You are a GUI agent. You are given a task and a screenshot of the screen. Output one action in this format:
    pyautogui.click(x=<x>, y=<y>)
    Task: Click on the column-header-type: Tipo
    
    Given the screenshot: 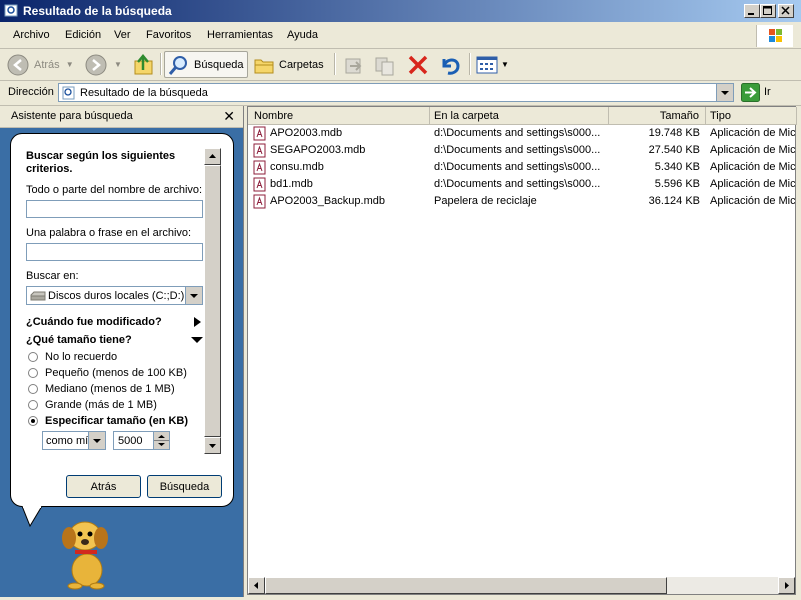 What is the action you would take?
    pyautogui.click(x=751, y=116)
    